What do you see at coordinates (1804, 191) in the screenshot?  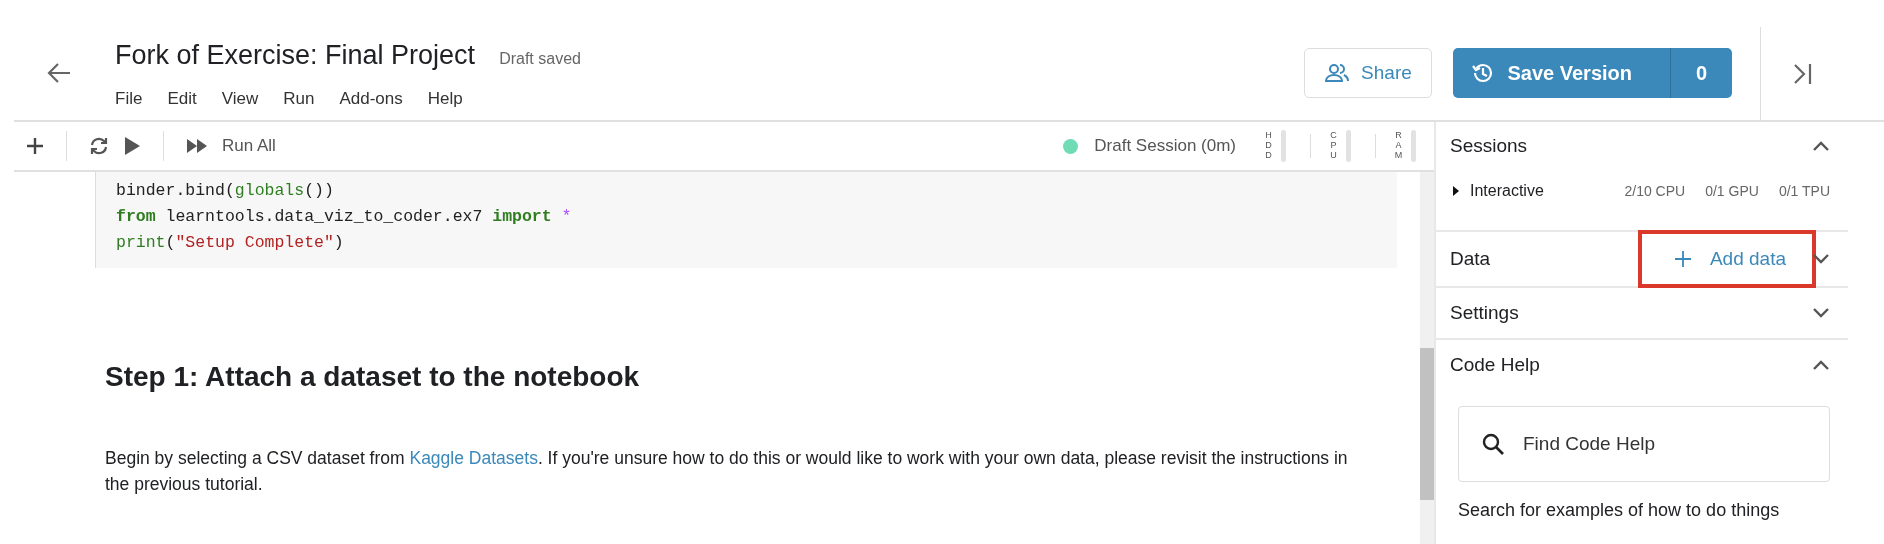 I see `resource-usage: 0/1 TPU` at bounding box center [1804, 191].